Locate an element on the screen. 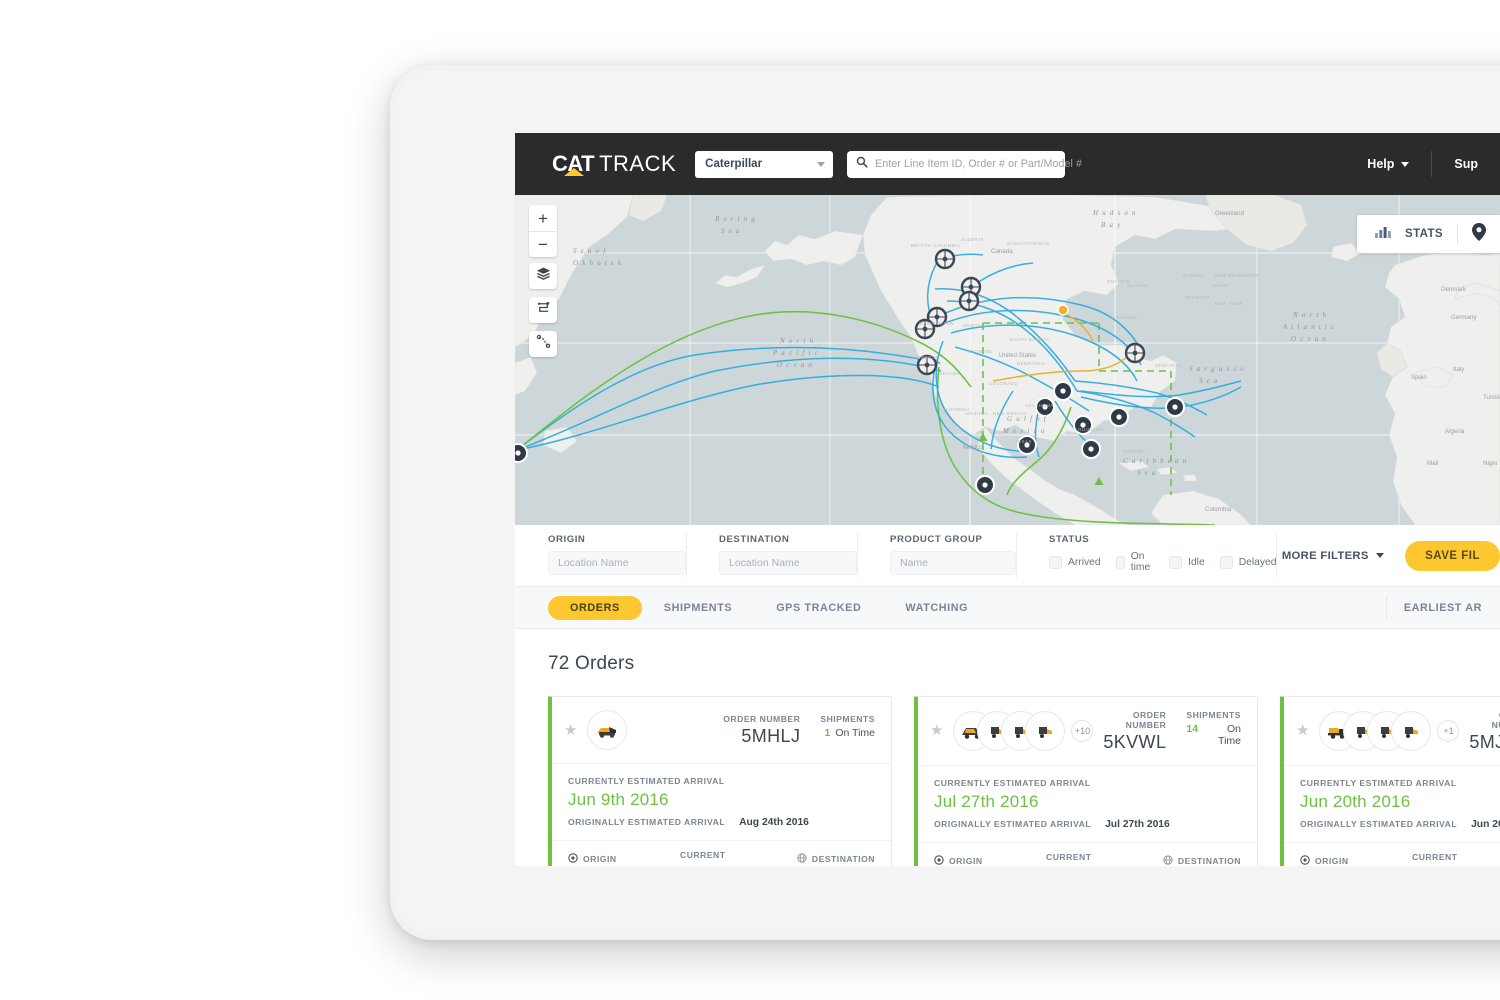 The height and width of the screenshot is (1000, 1500). tab-gps-tracked: GPS TRACKED is located at coordinates (818, 608).